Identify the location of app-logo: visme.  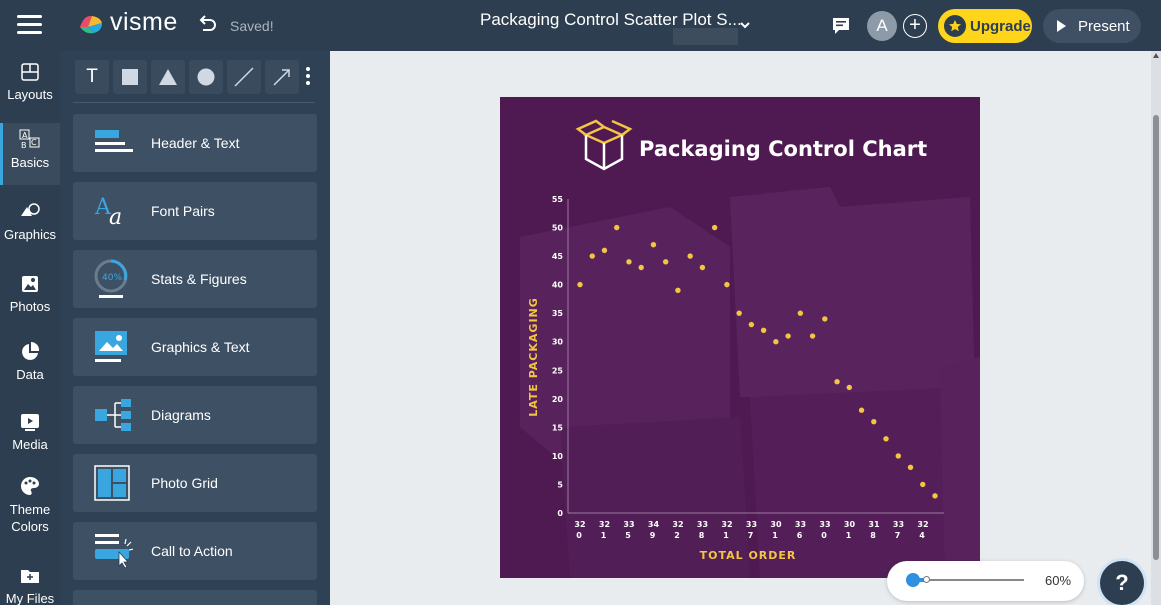
(127, 22).